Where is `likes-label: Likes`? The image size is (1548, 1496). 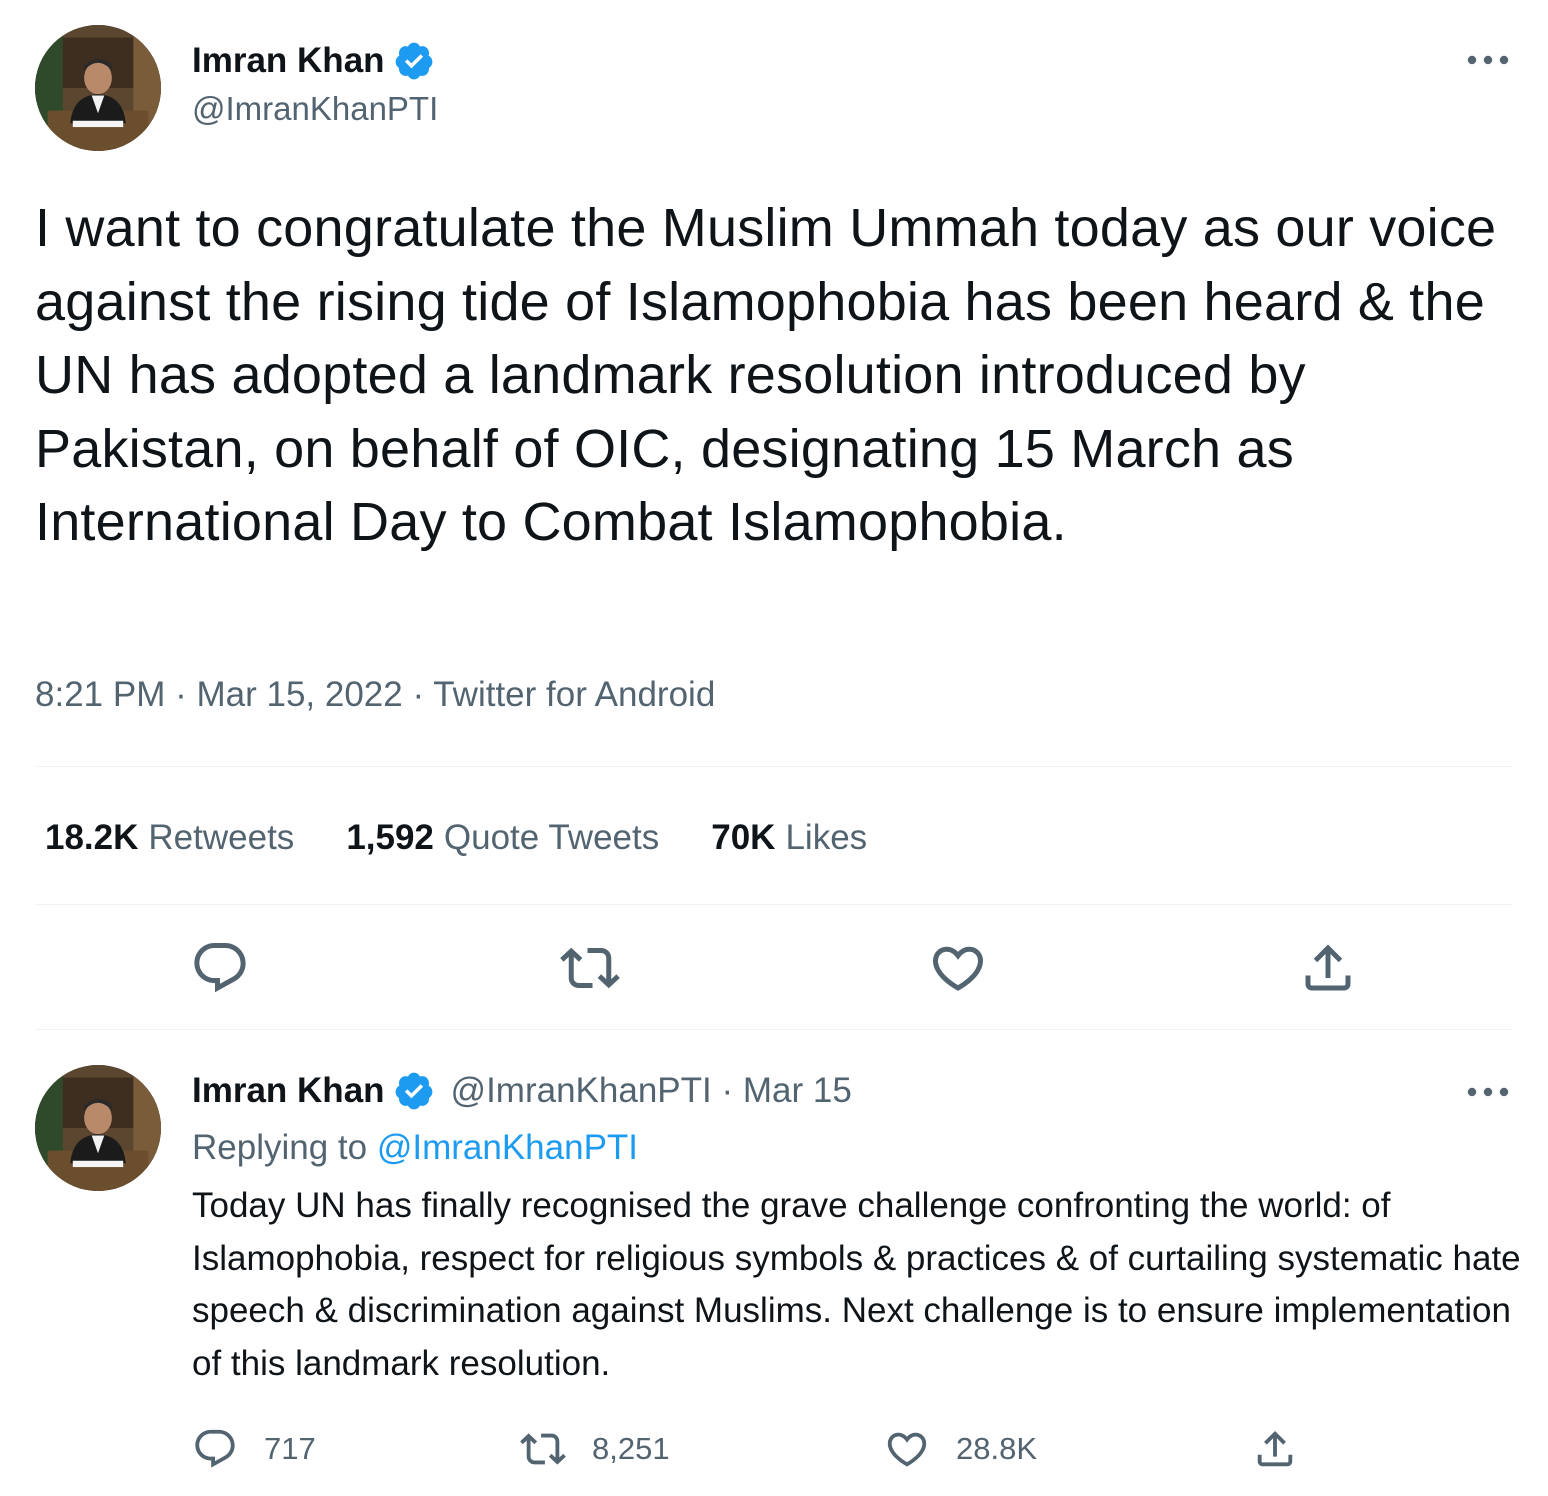
likes-label: Likes is located at coordinates (826, 837).